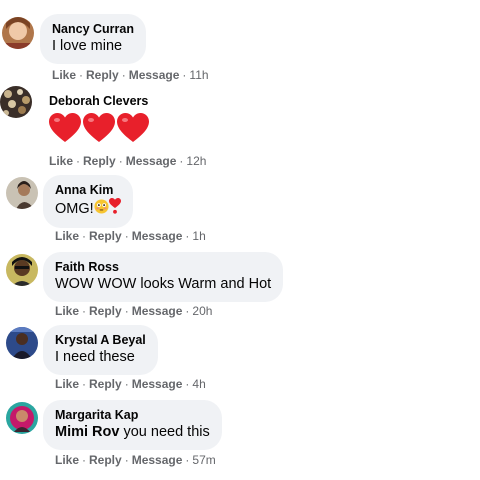 The image size is (480, 480). I want to click on comment-text: I love mine, so click(87, 46).